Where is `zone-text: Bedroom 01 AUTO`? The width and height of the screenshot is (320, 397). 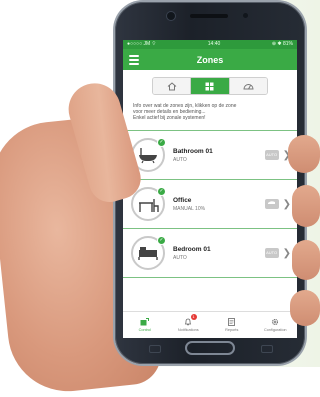 zone-text: Bedroom 01 AUTO is located at coordinates (219, 253).